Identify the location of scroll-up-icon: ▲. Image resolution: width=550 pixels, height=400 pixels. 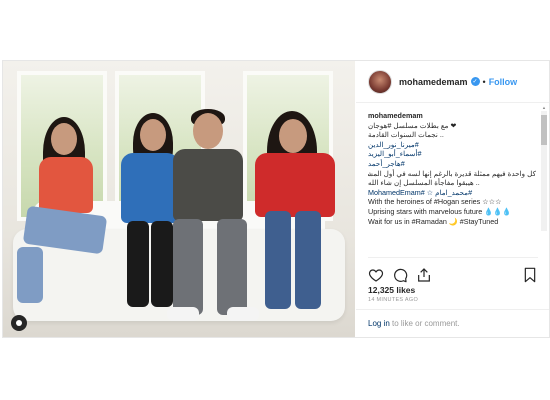
(544, 107).